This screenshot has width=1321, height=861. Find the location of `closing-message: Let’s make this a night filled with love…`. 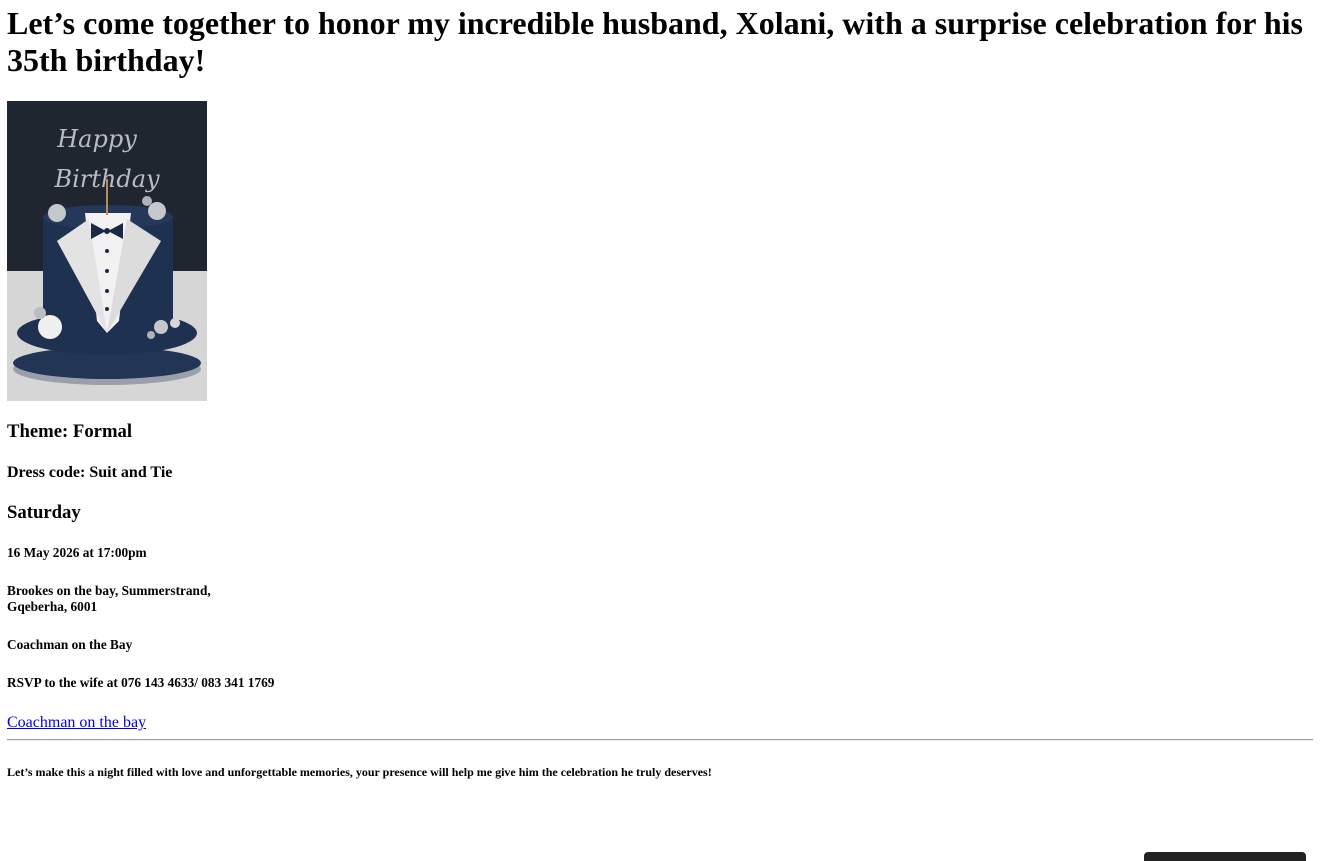

closing-message: Let’s make this a night filled with love… is located at coordinates (359, 772).